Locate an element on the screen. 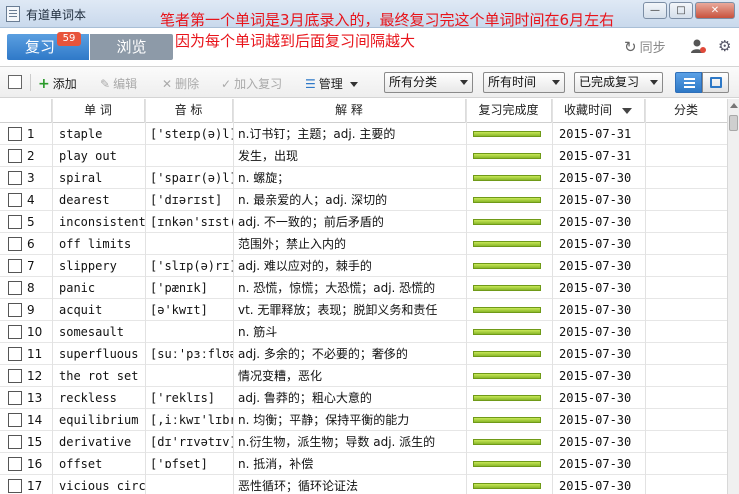  header-progress: 复习完成度 is located at coordinates (509, 111).